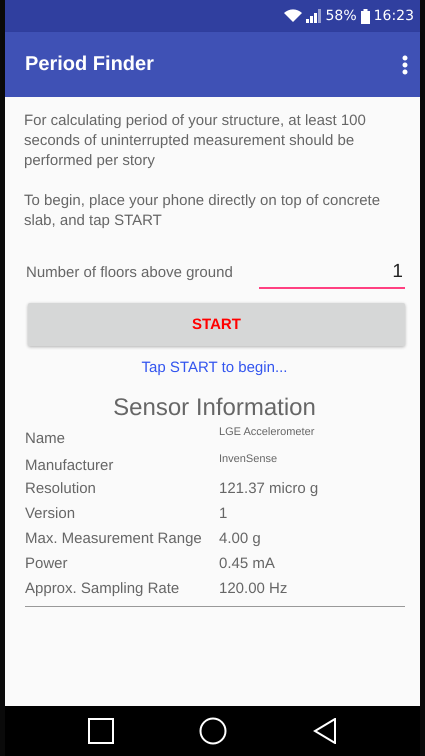 The width and height of the screenshot is (425, 756). I want to click on property-value: 1, so click(223, 513).